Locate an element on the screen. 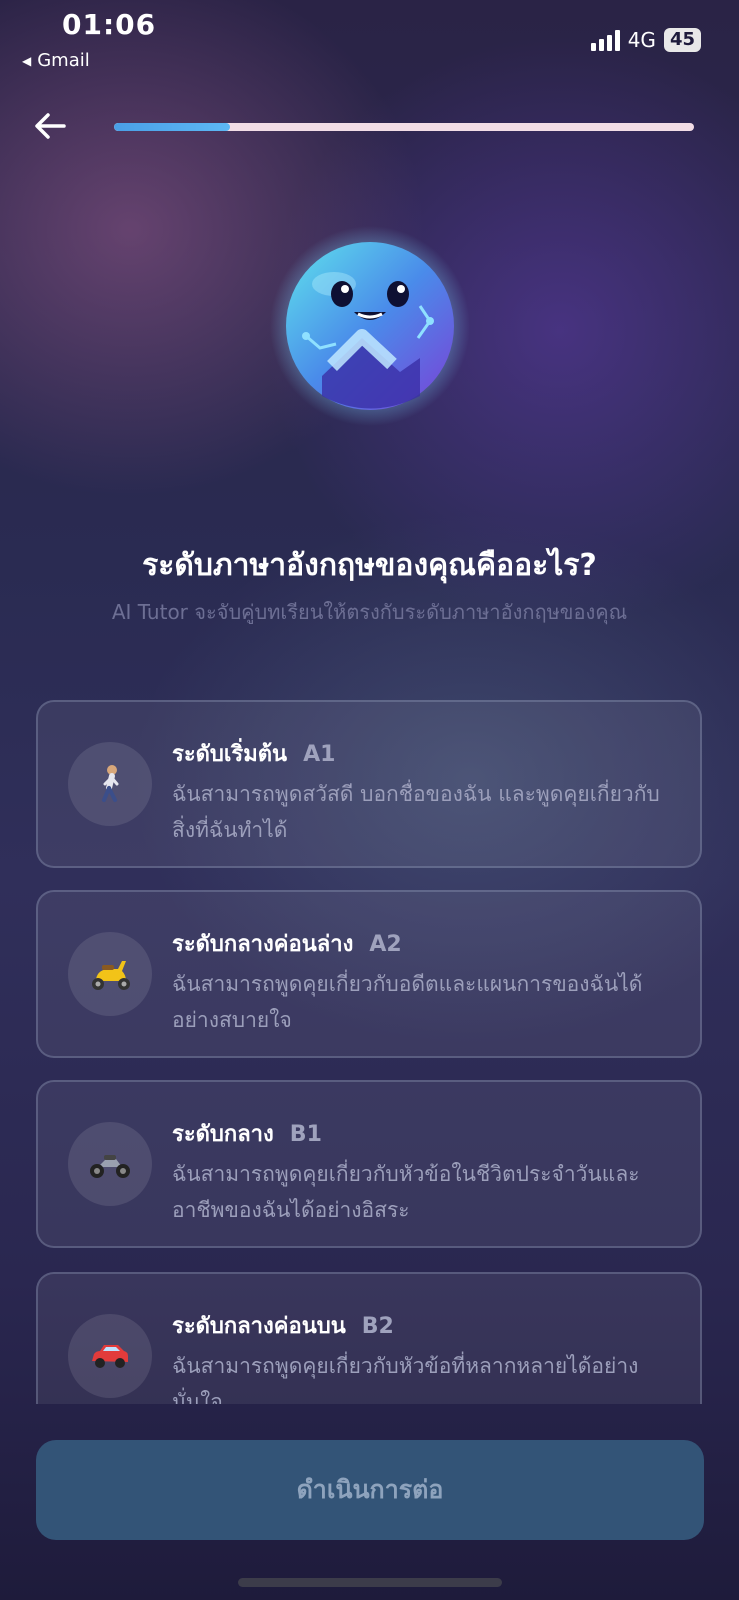  continue-button: ดำเนินการต่อ is located at coordinates (370, 1490).